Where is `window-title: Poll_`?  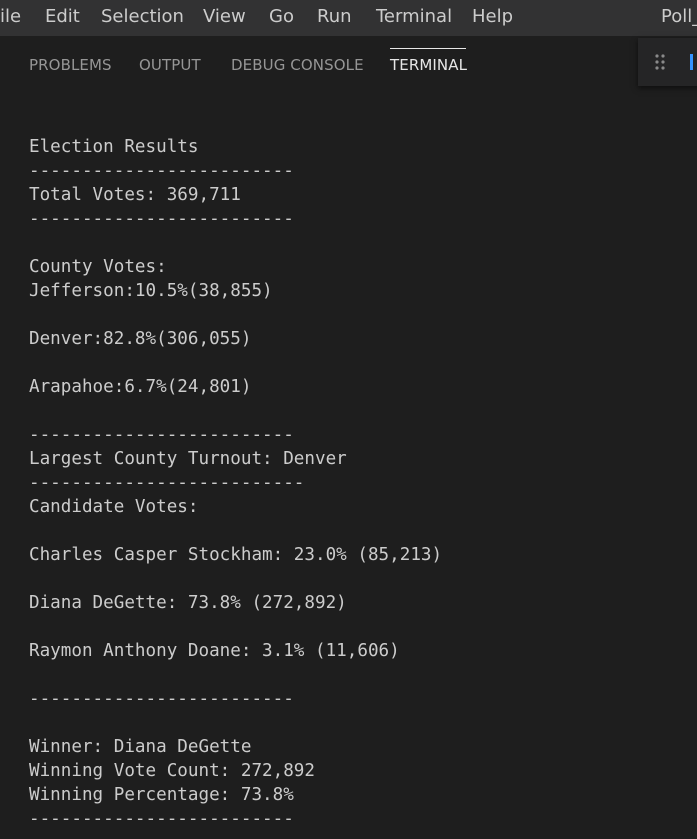
window-title: Poll_ is located at coordinates (679, 16).